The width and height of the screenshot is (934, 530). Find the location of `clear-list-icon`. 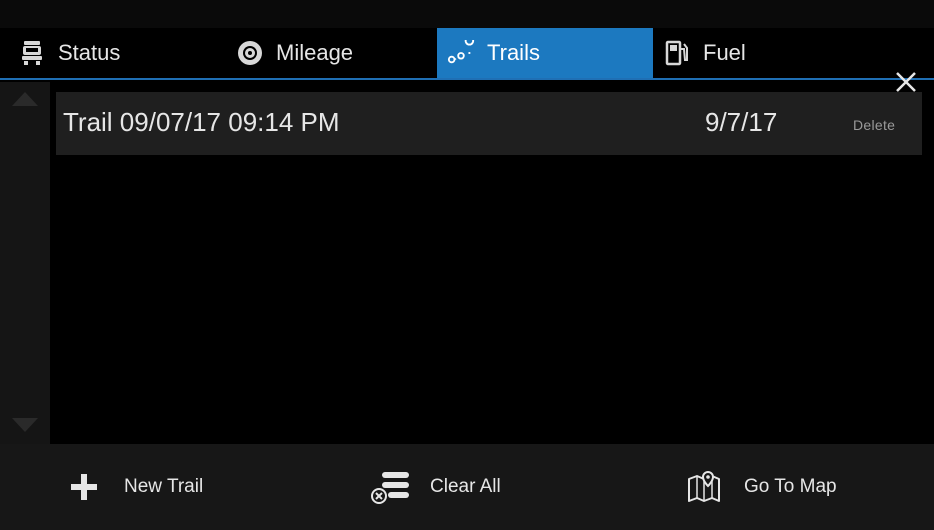

clear-list-icon is located at coordinates (390, 487).